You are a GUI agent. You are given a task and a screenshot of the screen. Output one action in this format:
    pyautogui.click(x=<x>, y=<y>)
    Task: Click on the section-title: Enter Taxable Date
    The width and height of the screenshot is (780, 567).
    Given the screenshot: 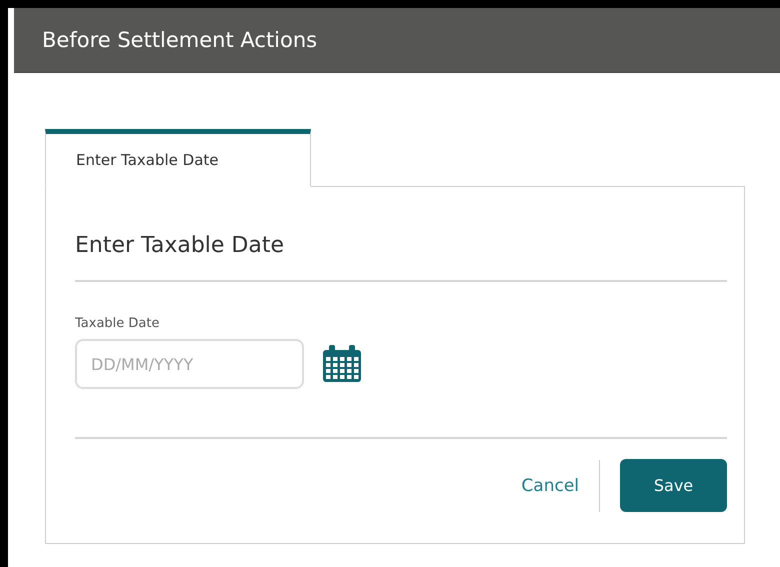 What is the action you would take?
    pyautogui.click(x=401, y=257)
    